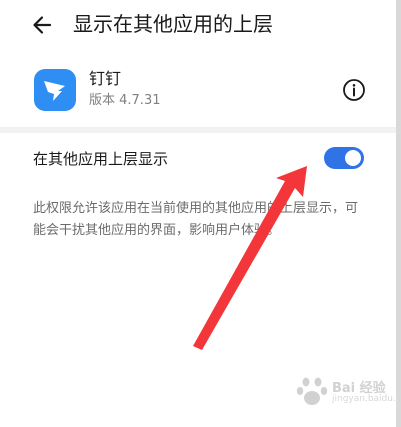  I want to click on setting-label: 在其他应用上层显示, so click(101, 159).